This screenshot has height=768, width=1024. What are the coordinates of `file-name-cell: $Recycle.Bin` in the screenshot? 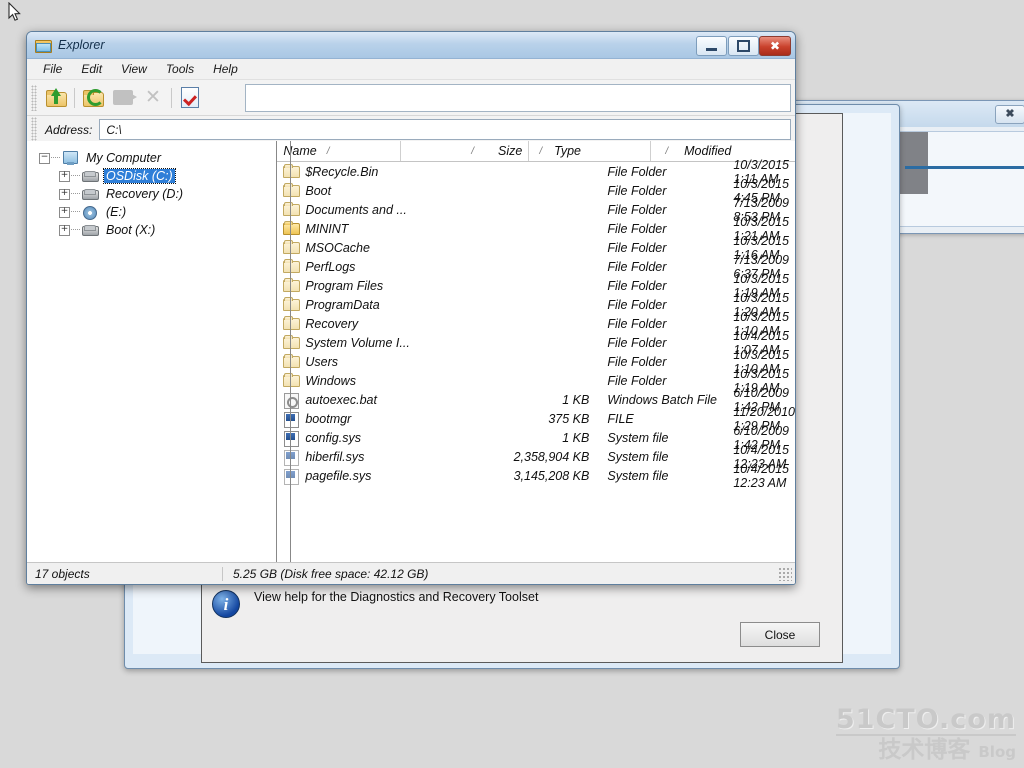 It's located at (377, 171).